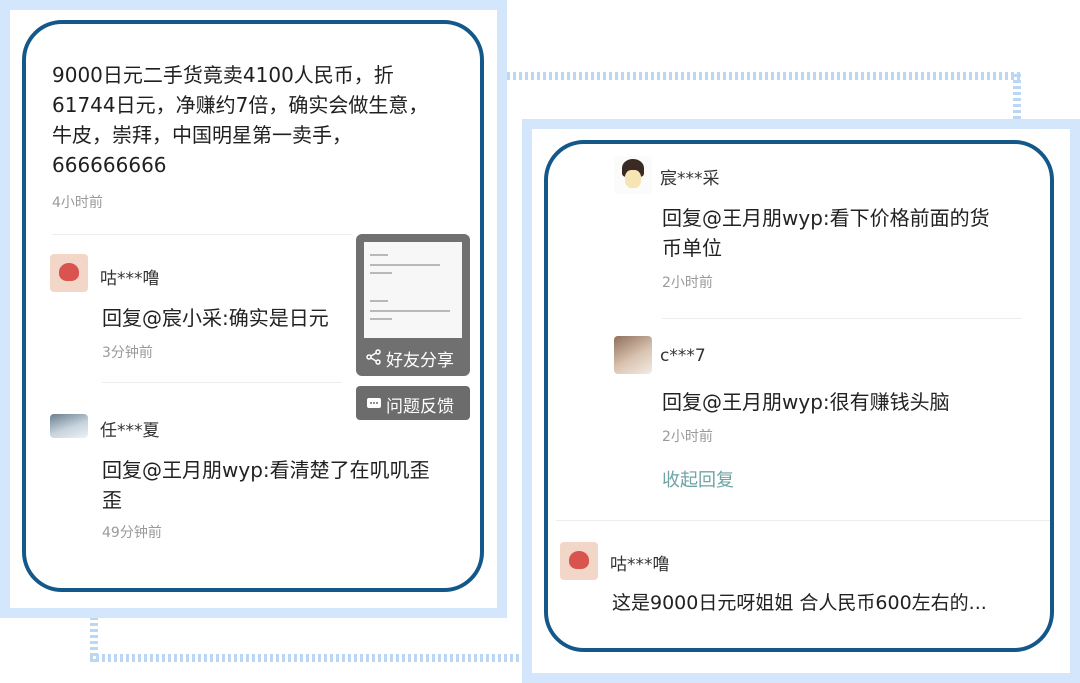 The width and height of the screenshot is (1080, 683). What do you see at coordinates (374, 359) in the screenshot?
I see `share-icon` at bounding box center [374, 359].